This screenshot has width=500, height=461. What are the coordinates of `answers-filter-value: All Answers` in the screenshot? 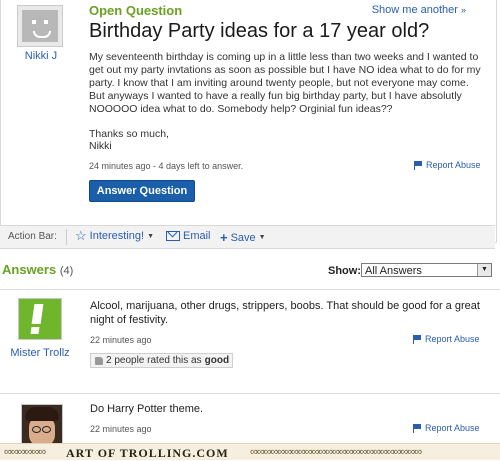 It's located at (393, 271).